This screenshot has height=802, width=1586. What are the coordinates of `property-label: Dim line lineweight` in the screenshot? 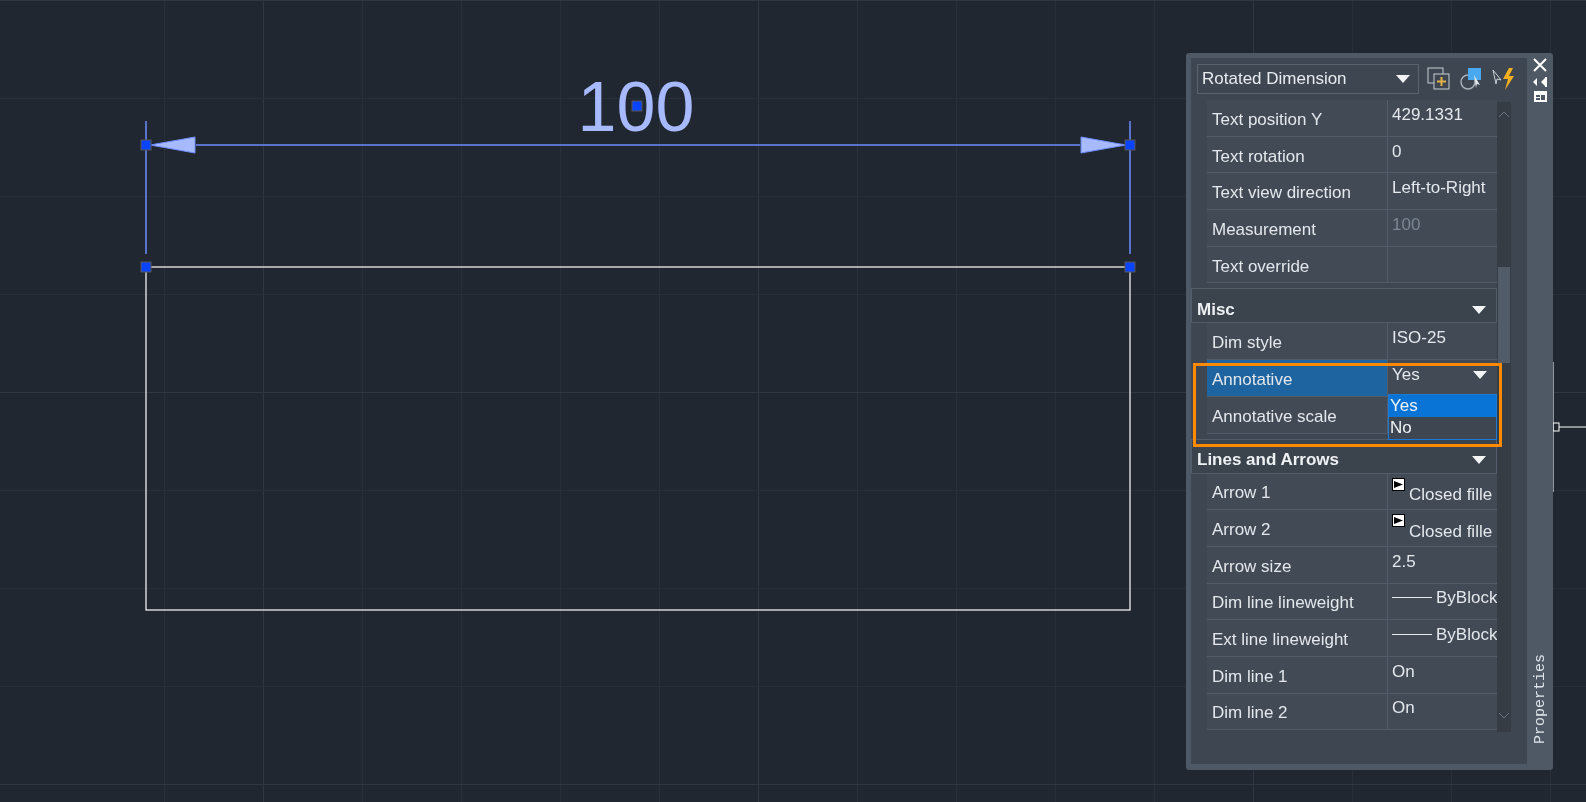 It's located at (1297, 601).